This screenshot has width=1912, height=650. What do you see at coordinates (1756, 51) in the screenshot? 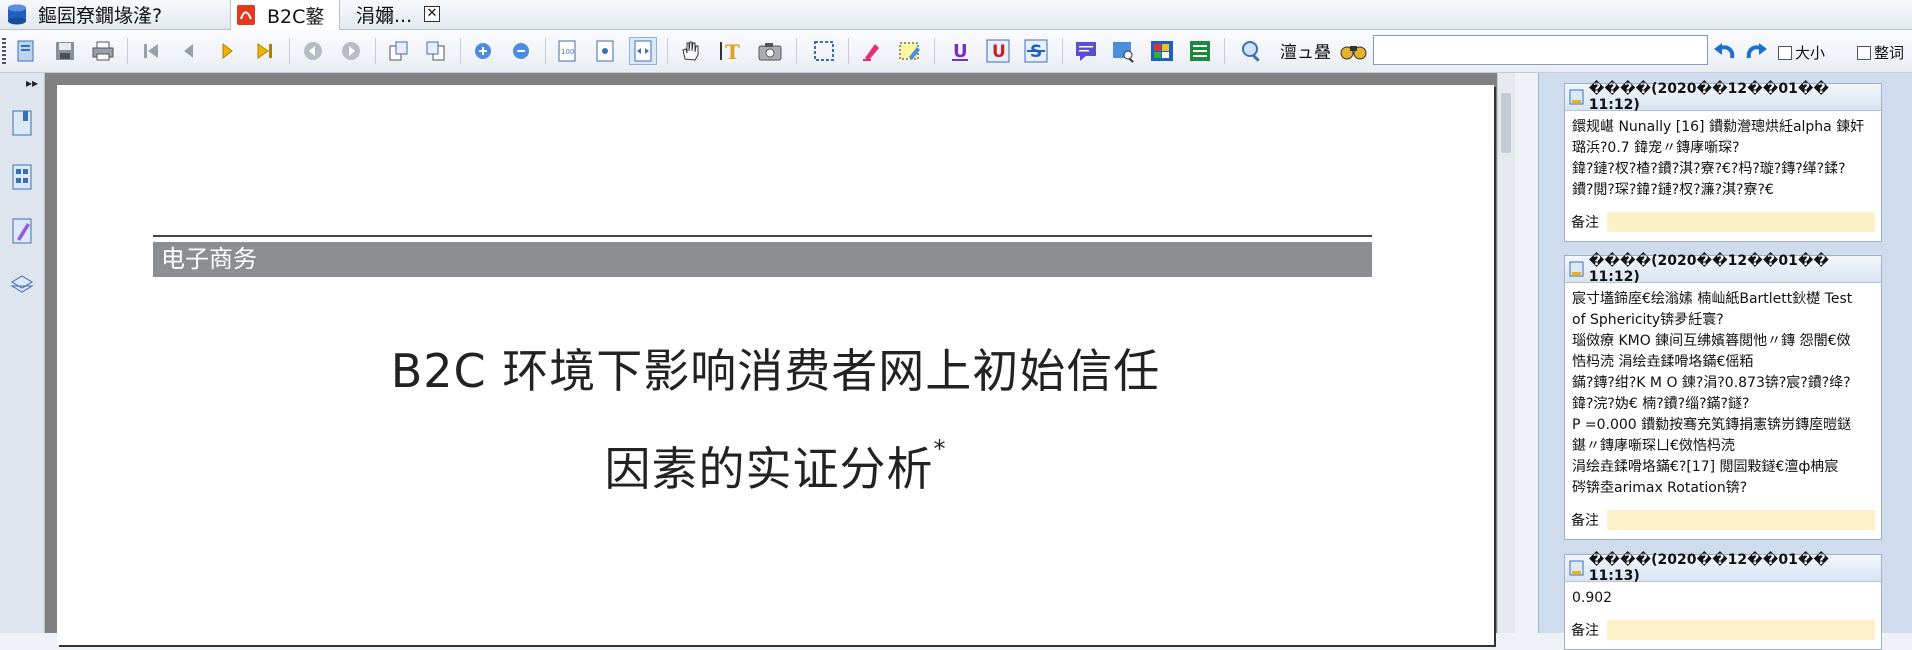
I see `redo-icon` at bounding box center [1756, 51].